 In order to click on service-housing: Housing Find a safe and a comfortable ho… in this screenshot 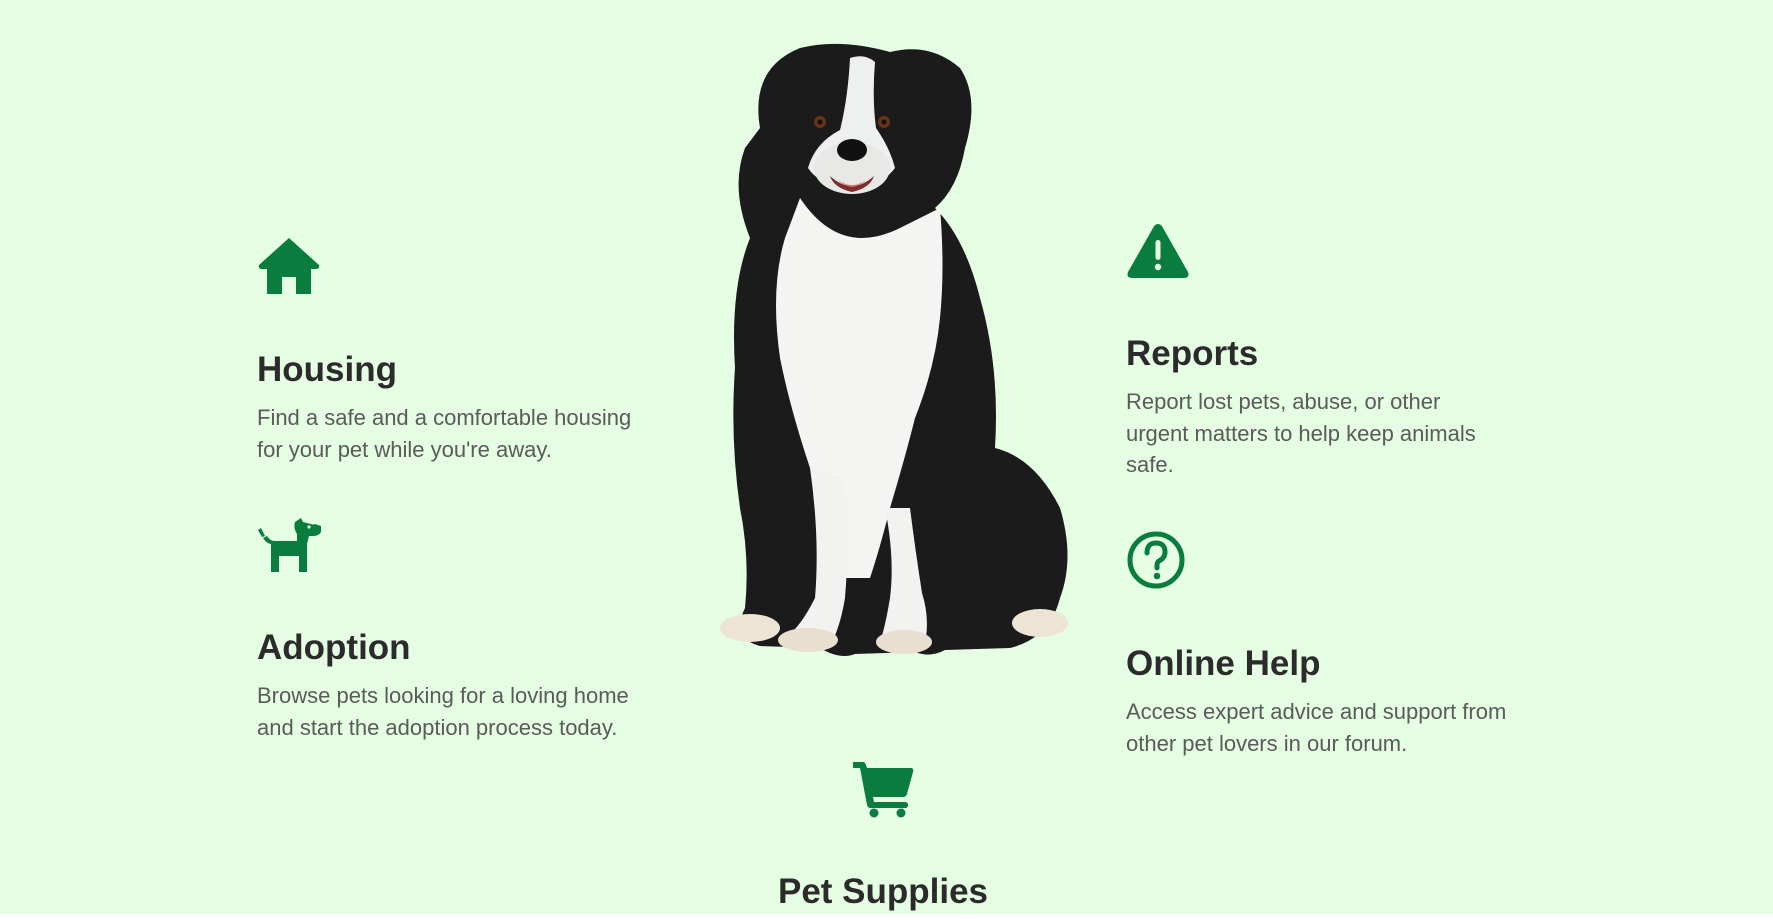, I will do `click(457, 350)`.